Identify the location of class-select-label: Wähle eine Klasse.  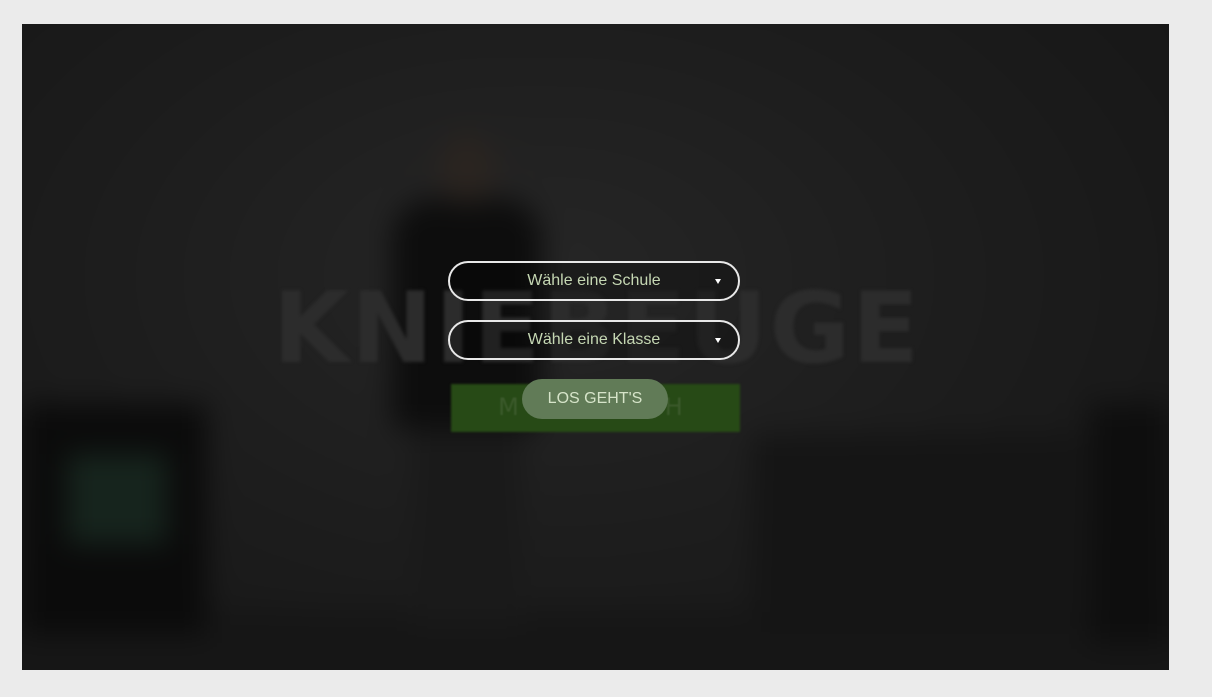
(594, 339).